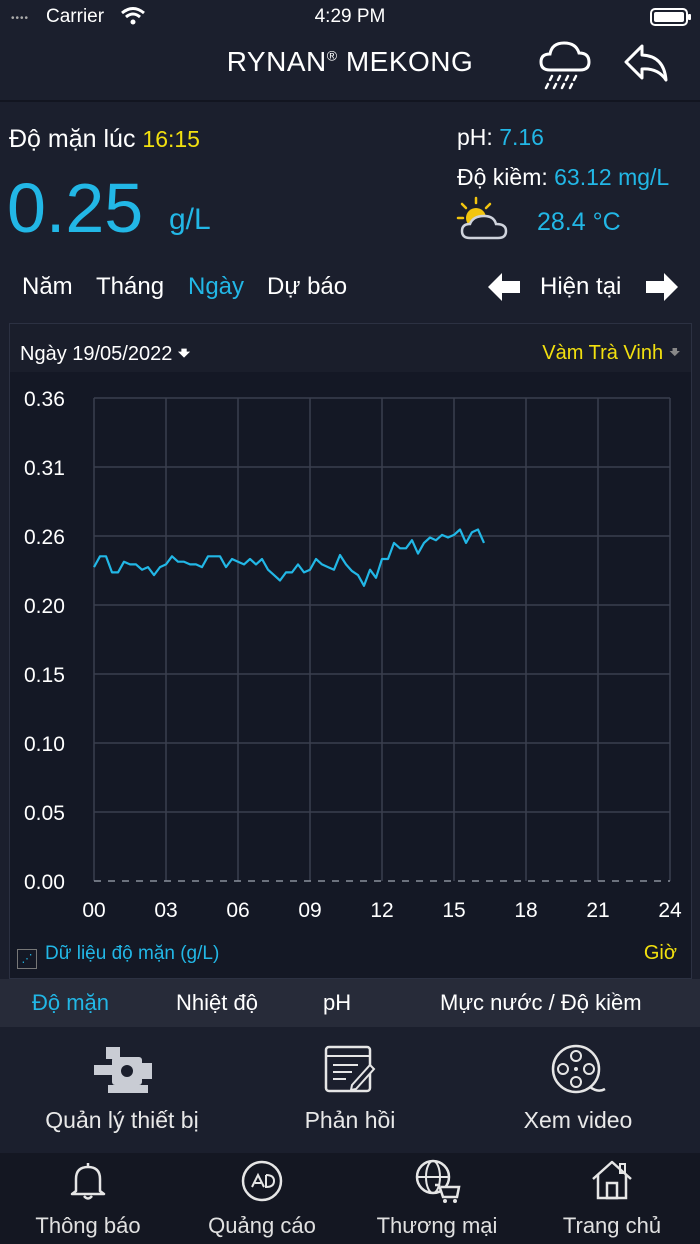  I want to click on temperature-value: 28.4 °C, so click(579, 222).